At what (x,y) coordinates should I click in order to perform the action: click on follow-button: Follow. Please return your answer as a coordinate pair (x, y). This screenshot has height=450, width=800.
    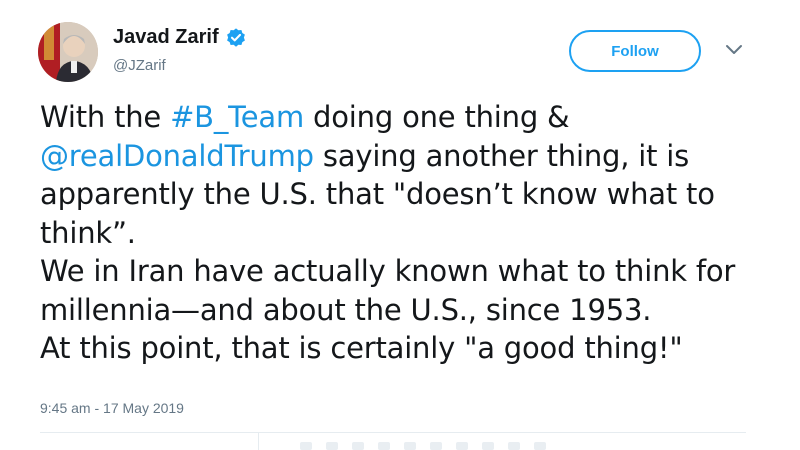
    Looking at the image, I should click on (635, 51).